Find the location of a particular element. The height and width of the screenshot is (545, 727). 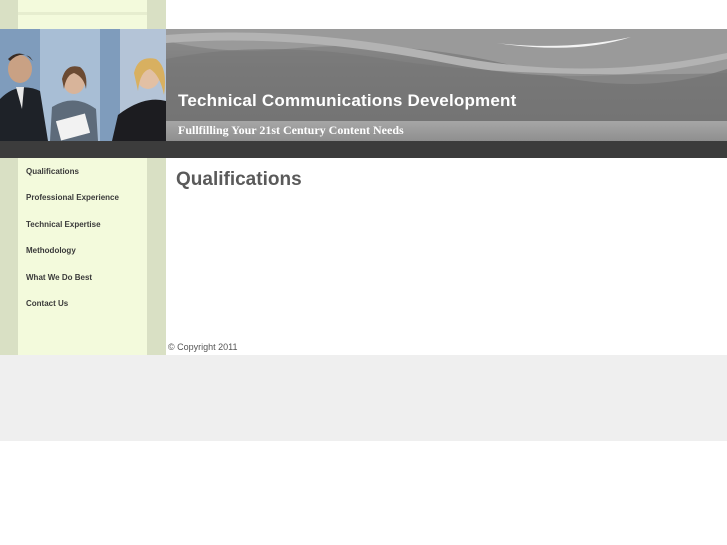

sidebar-item-contact-us: Contact Us is located at coordinates (72, 311).